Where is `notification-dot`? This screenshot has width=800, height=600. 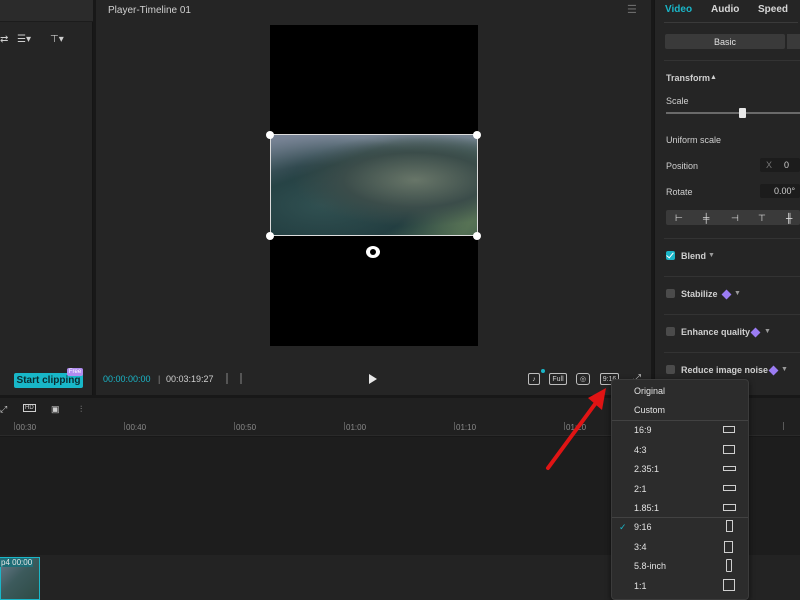 notification-dot is located at coordinates (543, 371).